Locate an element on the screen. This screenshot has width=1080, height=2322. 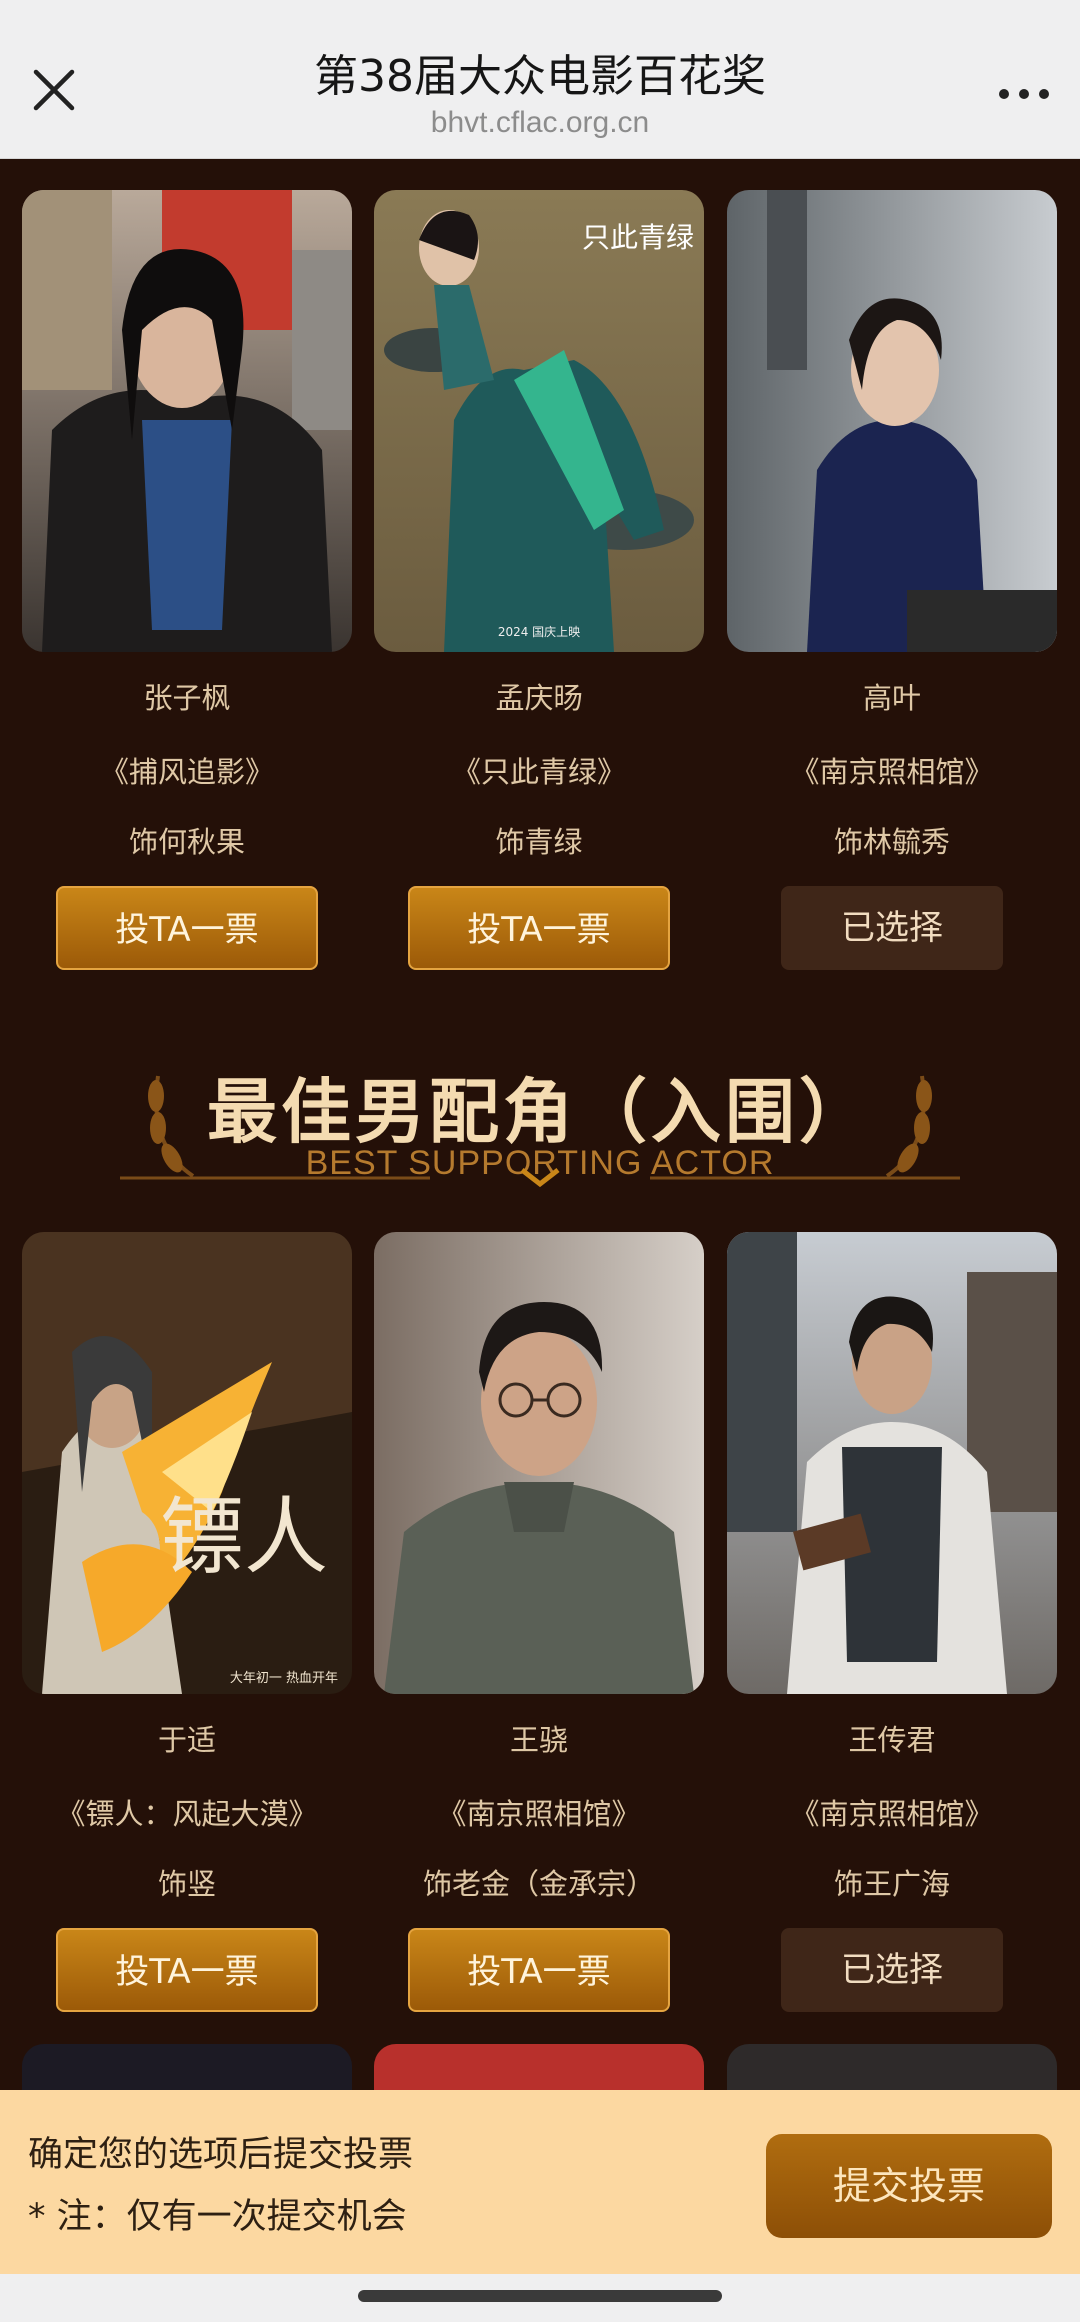
nominee-card: 镖人 大年初一 热血开年 于适 《镖人：风起大漠》 饰竖 投TA一票 is located at coordinates (187, 1622).